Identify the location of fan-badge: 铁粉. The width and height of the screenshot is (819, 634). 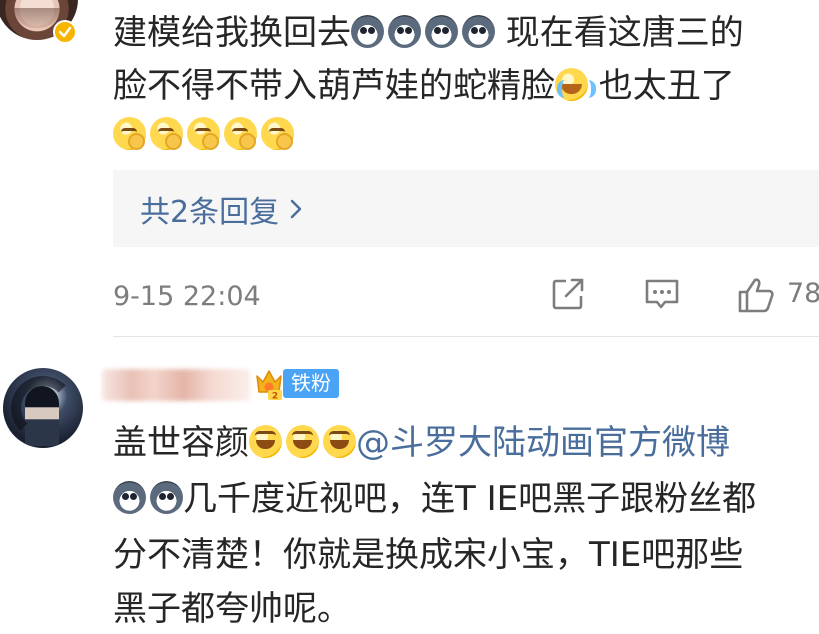
(311, 383).